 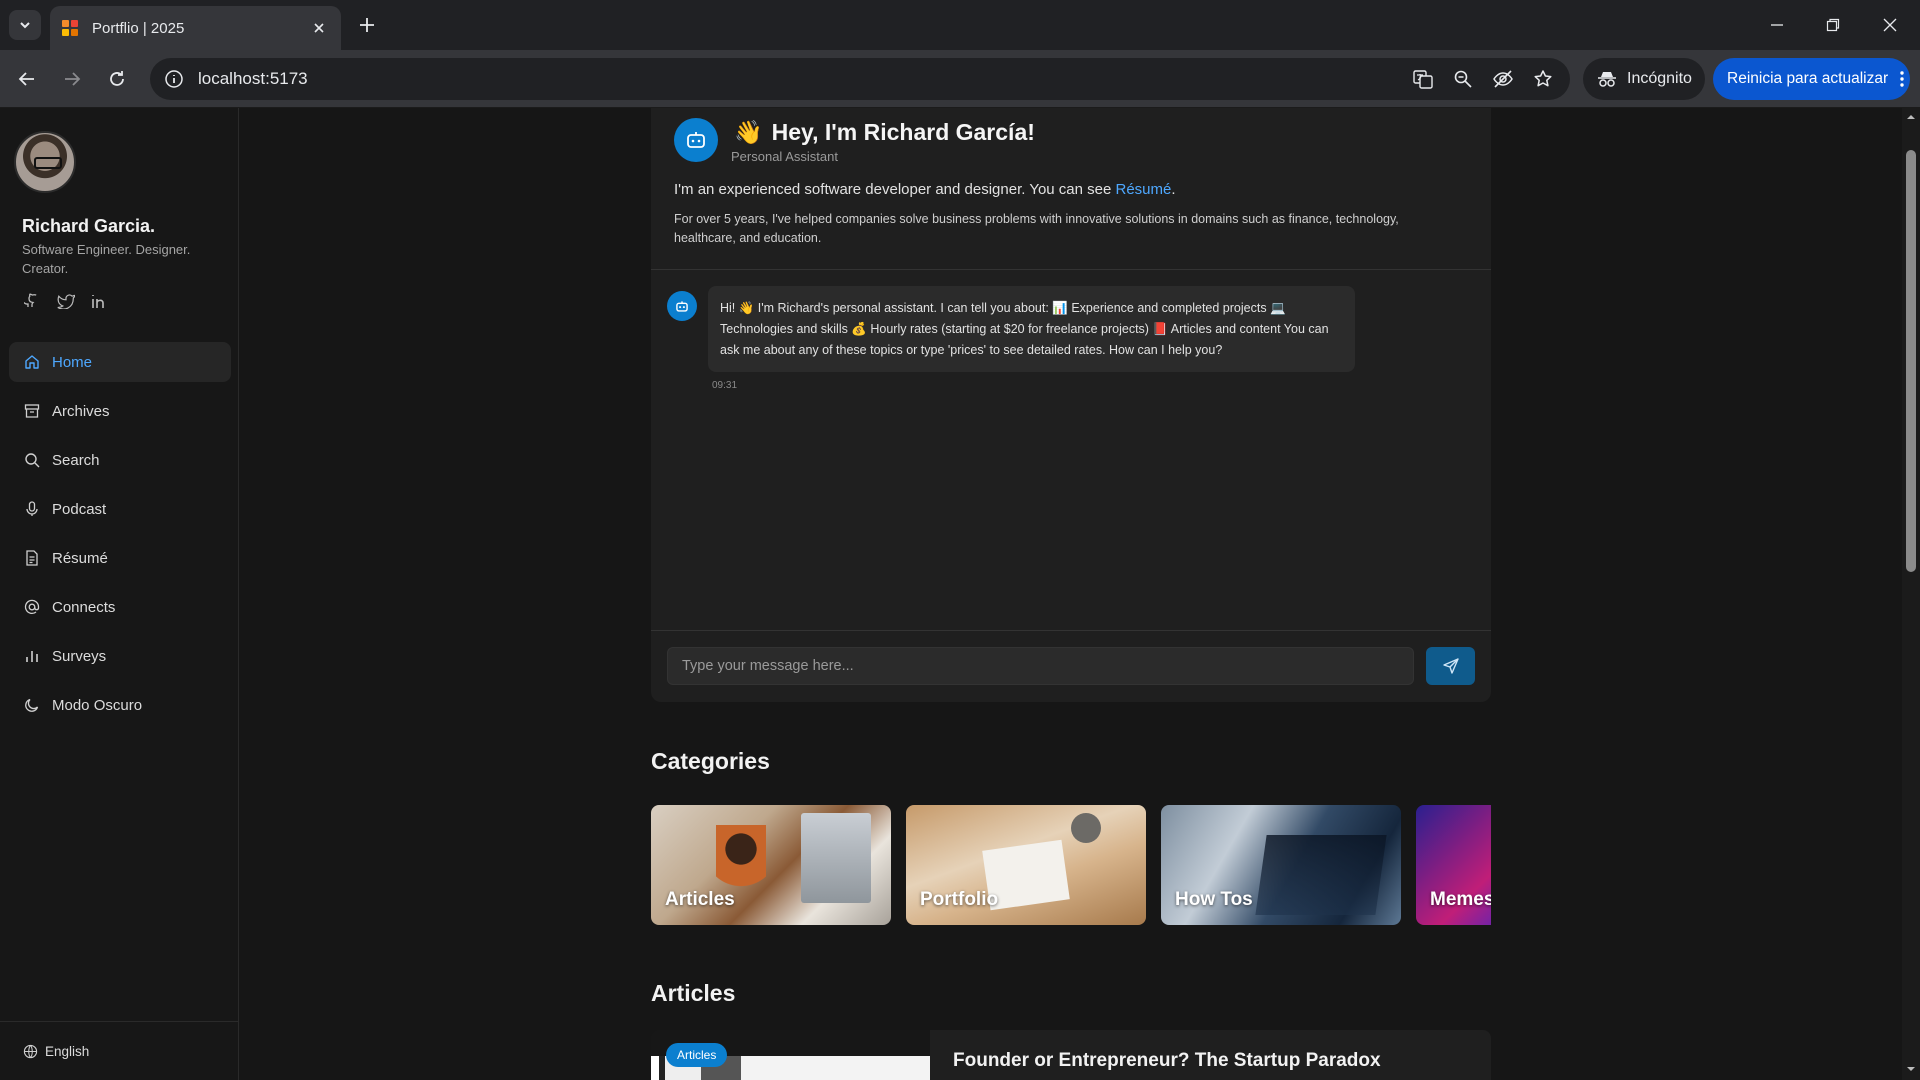 What do you see at coordinates (76, 460) in the screenshot?
I see `sidebar-item-label: Search` at bounding box center [76, 460].